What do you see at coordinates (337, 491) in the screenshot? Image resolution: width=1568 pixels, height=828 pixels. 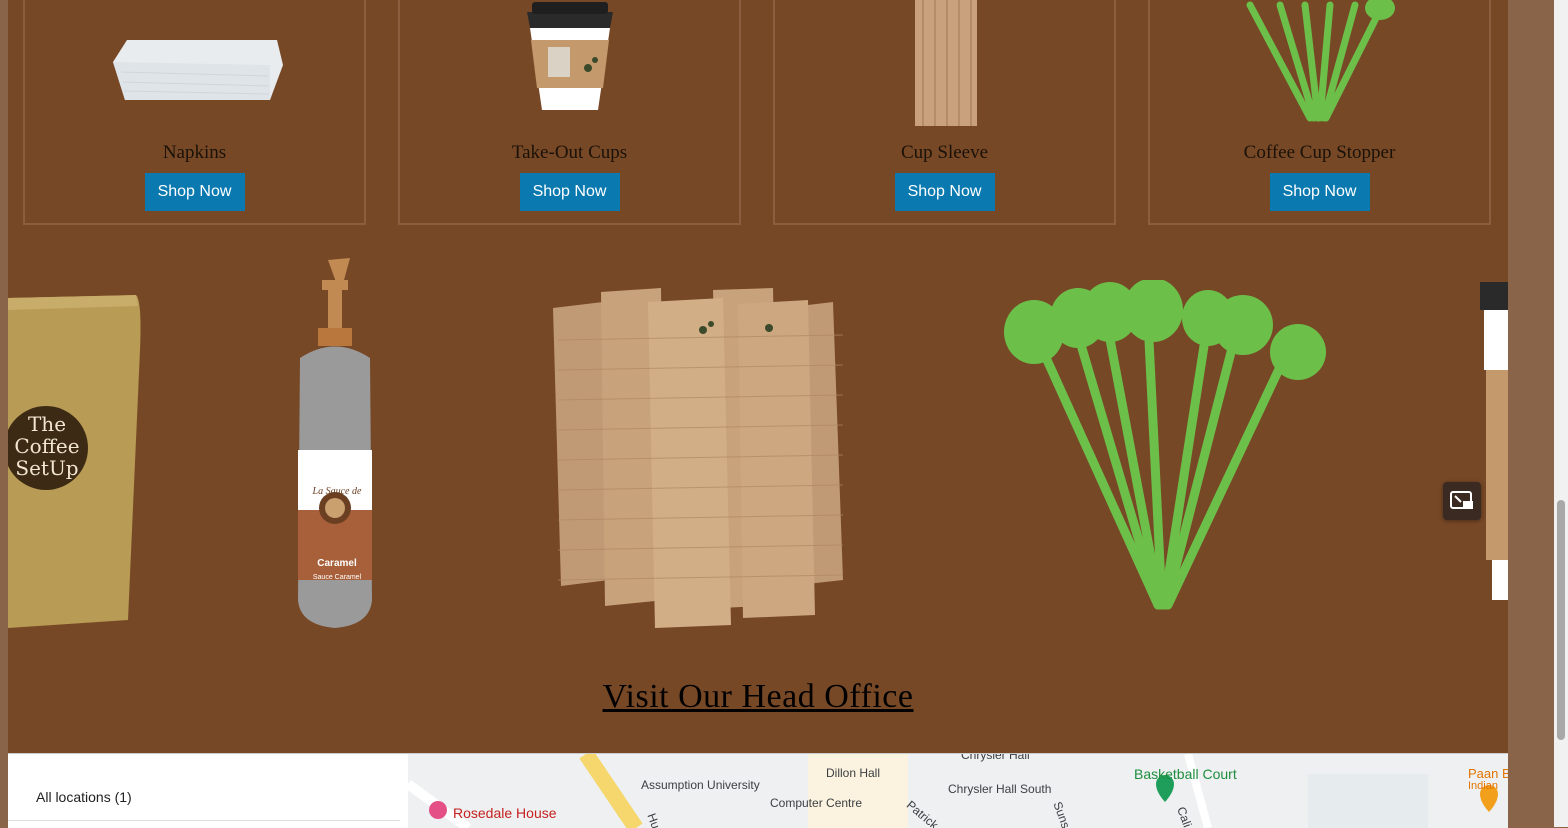 I see `bottle-brand: La Sauce de` at bounding box center [337, 491].